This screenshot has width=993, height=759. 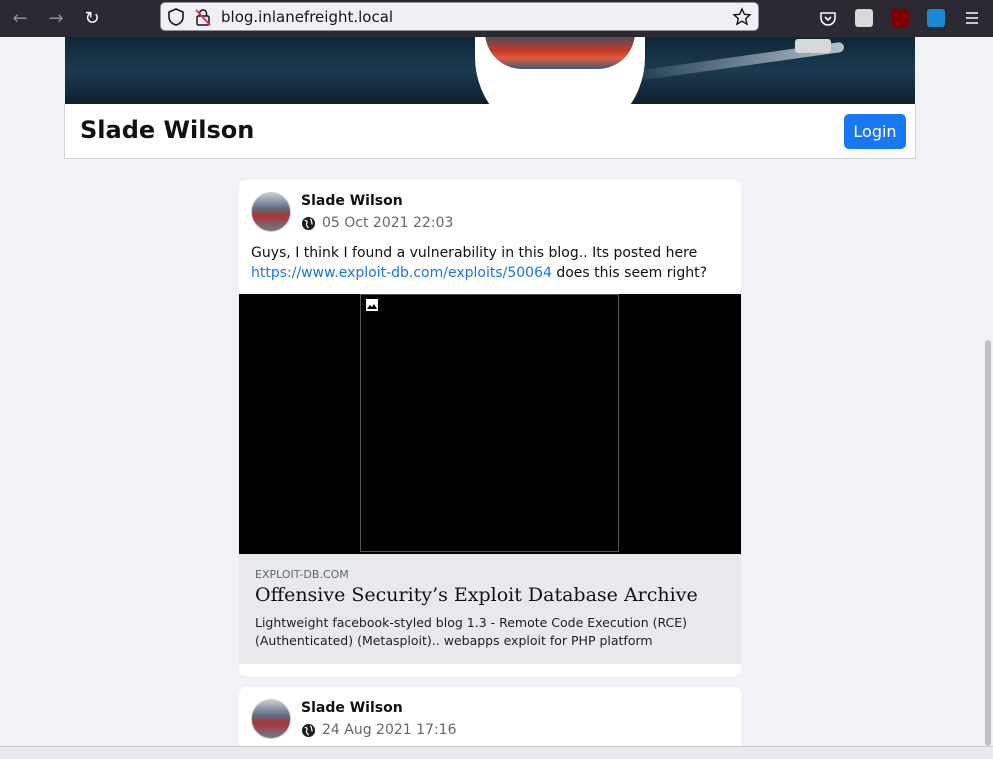 What do you see at coordinates (988, 543) in the screenshot?
I see `vertical-scrollbar` at bounding box center [988, 543].